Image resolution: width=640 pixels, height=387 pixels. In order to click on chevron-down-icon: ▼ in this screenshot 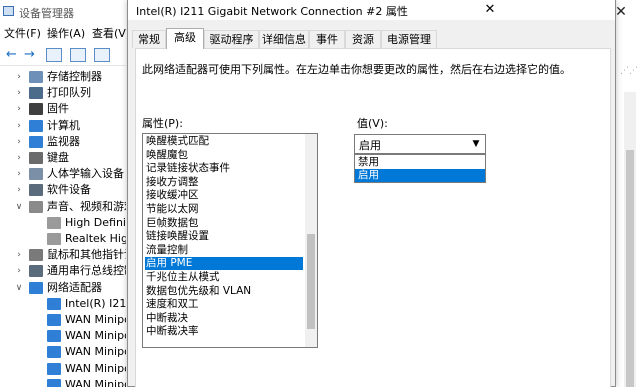, I will do `click(476, 144)`.